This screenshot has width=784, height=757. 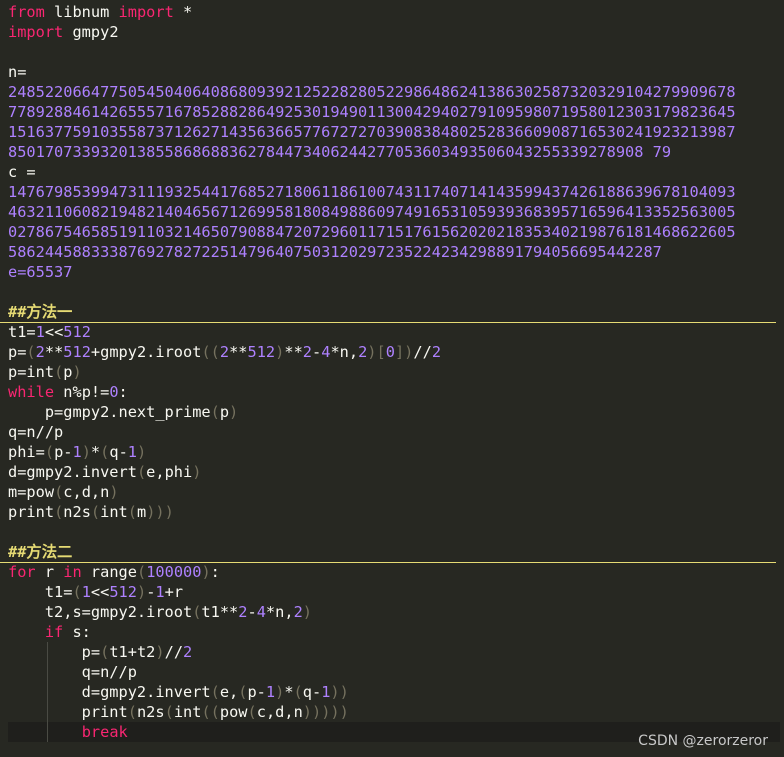 What do you see at coordinates (388, 552) in the screenshot?
I see `code-line-method-two-heading: ##方法二` at bounding box center [388, 552].